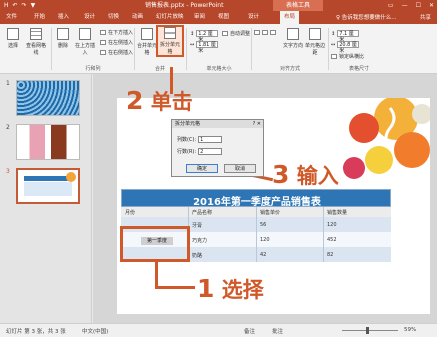 The image size is (437, 337). Describe the element at coordinates (332, 240) in the screenshot. I see `table-cell: 452` at that location.